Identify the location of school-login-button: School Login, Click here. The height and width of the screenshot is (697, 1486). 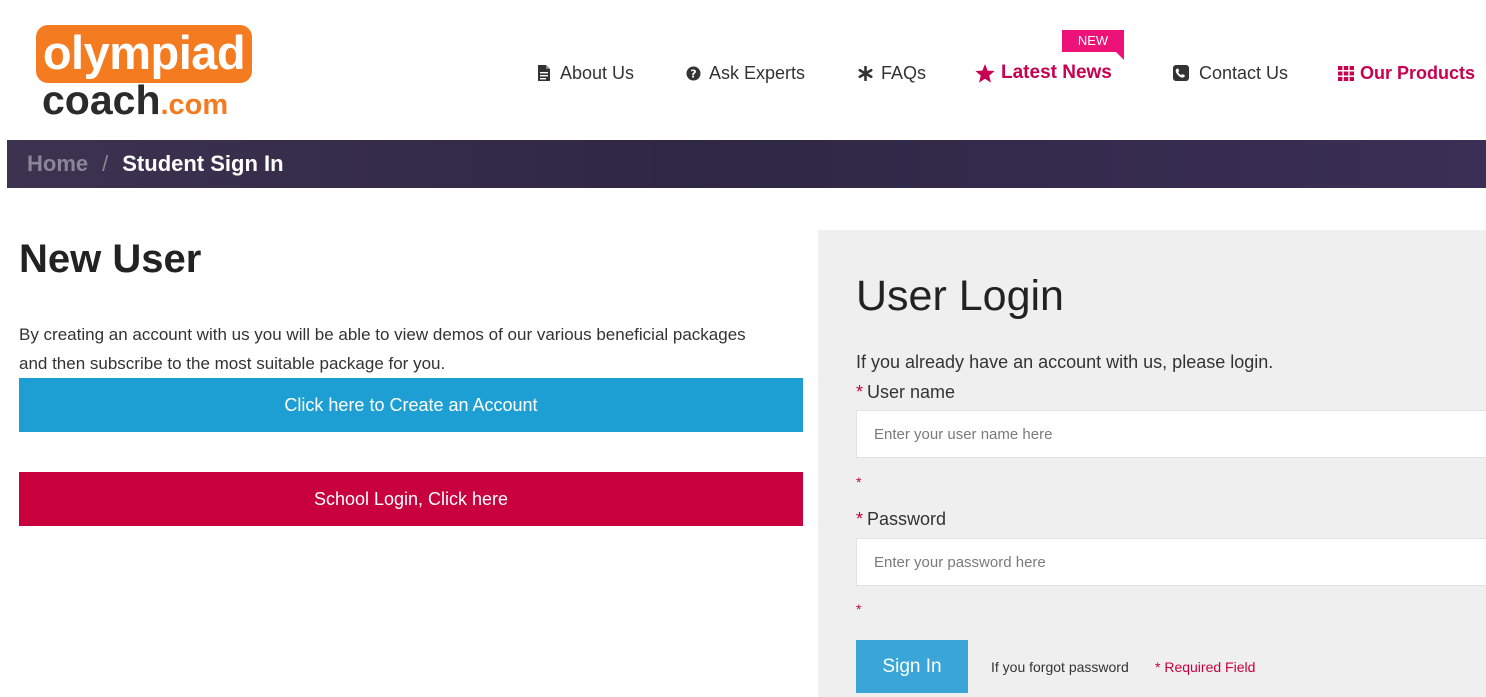
(411, 499).